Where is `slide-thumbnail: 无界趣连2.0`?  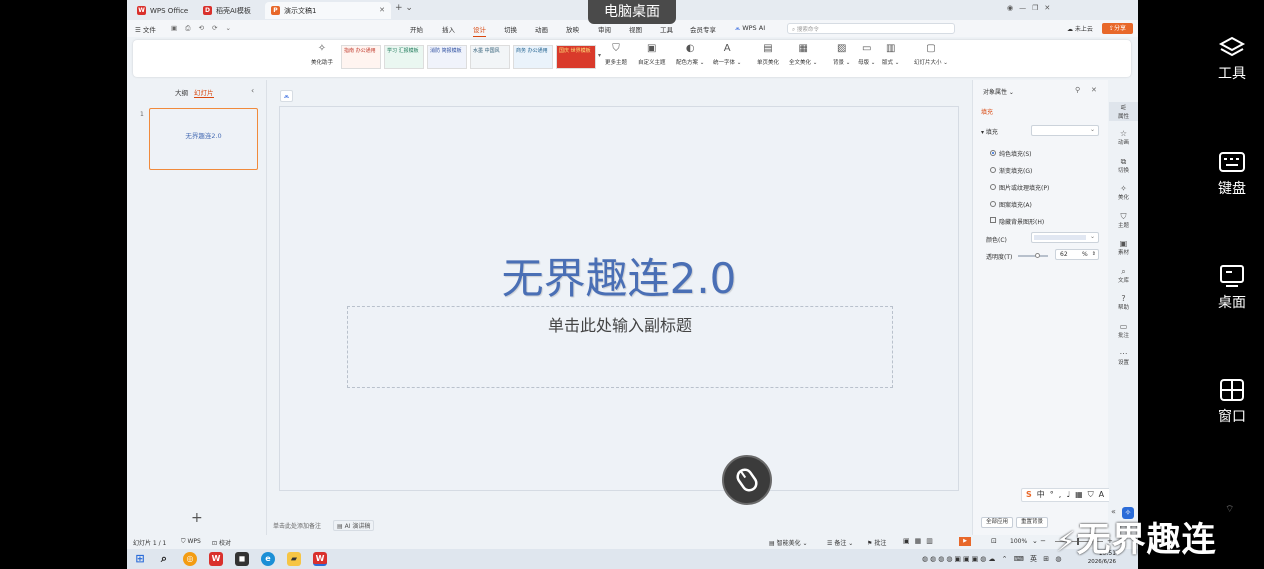
slide-thumbnail: 无界趣连2.0 is located at coordinates (203, 139).